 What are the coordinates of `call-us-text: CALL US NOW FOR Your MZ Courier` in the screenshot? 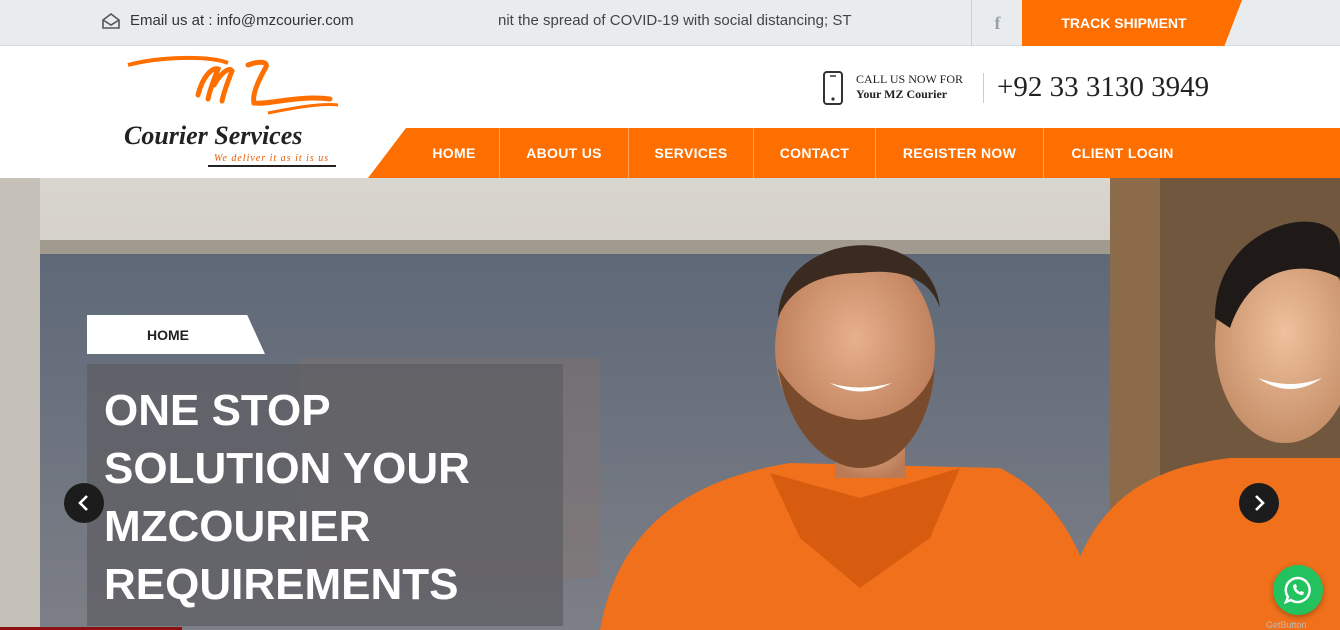 It's located at (909, 87).